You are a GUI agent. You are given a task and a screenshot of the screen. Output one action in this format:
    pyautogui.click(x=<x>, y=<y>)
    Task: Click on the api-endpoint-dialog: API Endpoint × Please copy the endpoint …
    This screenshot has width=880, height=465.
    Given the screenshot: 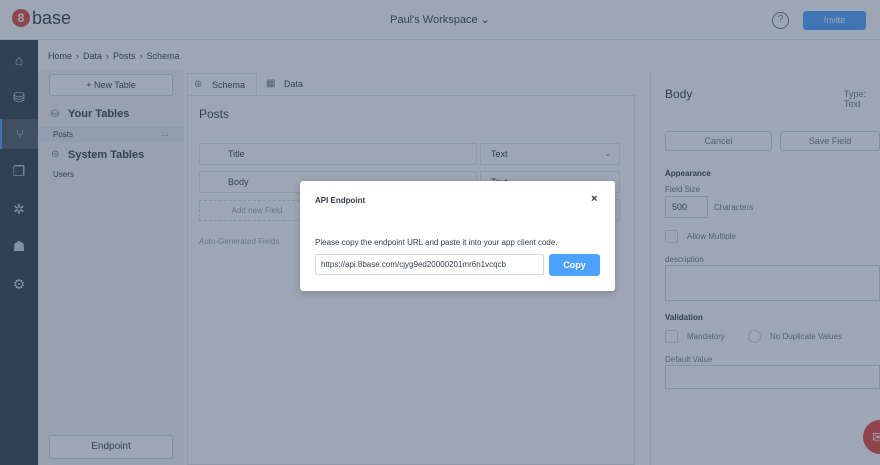 What is the action you would take?
    pyautogui.click(x=457, y=236)
    